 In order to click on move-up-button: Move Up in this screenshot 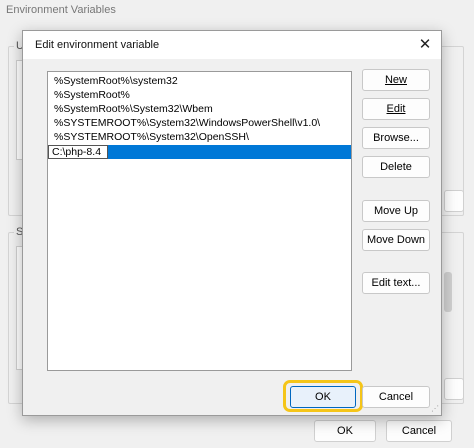, I will do `click(396, 211)`.